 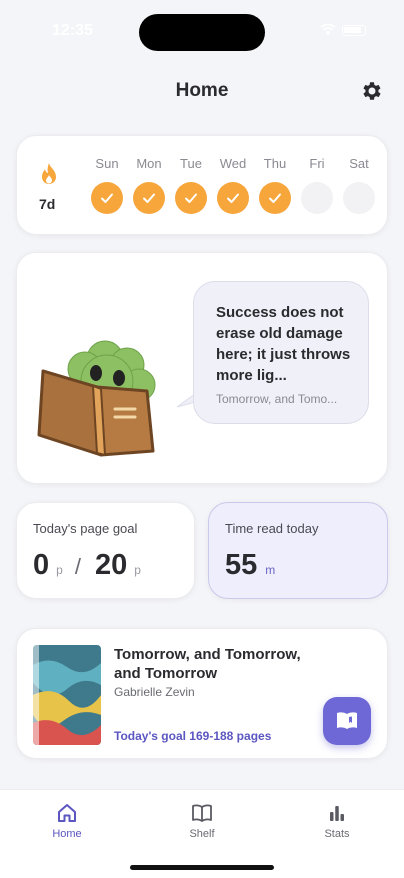 What do you see at coordinates (85, 528) in the screenshot?
I see `page-goal-label: Today's page goal` at bounding box center [85, 528].